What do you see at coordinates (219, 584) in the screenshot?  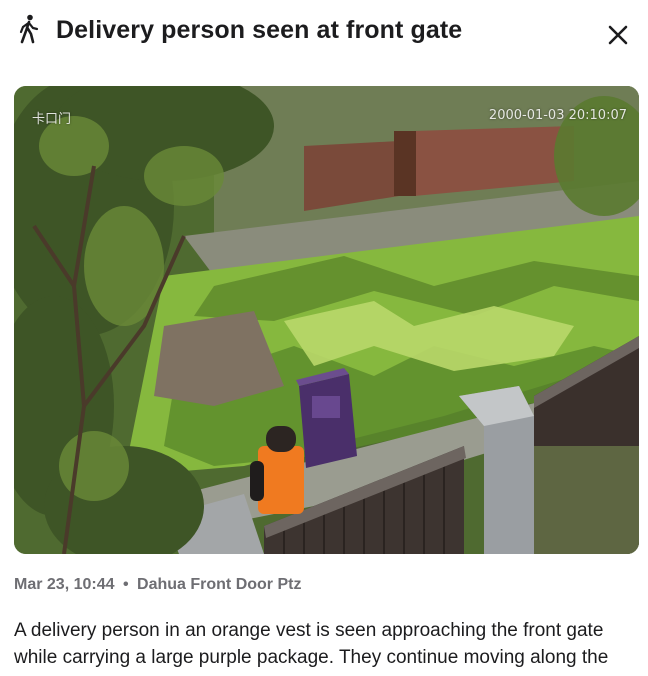 I see `camera-name: Dahua Front Door Ptz` at bounding box center [219, 584].